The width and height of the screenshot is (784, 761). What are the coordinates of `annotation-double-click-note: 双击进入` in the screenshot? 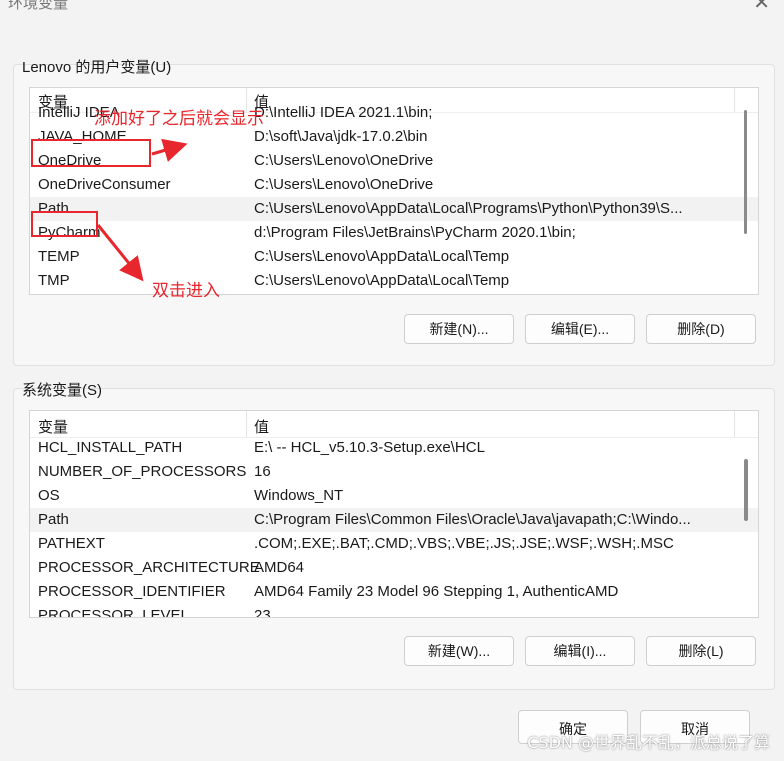 It's located at (186, 291).